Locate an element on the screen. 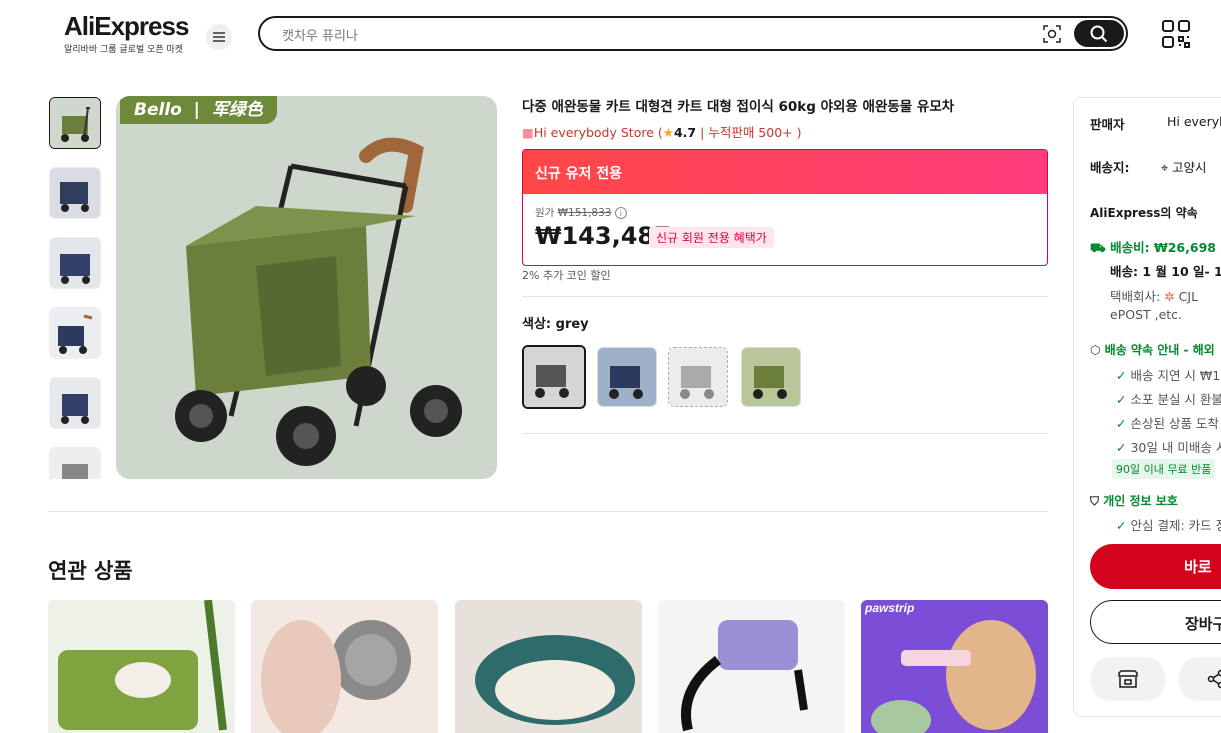  guarantee-item: ✓ 소포 분실 시 환불 is located at coordinates (1168, 399).